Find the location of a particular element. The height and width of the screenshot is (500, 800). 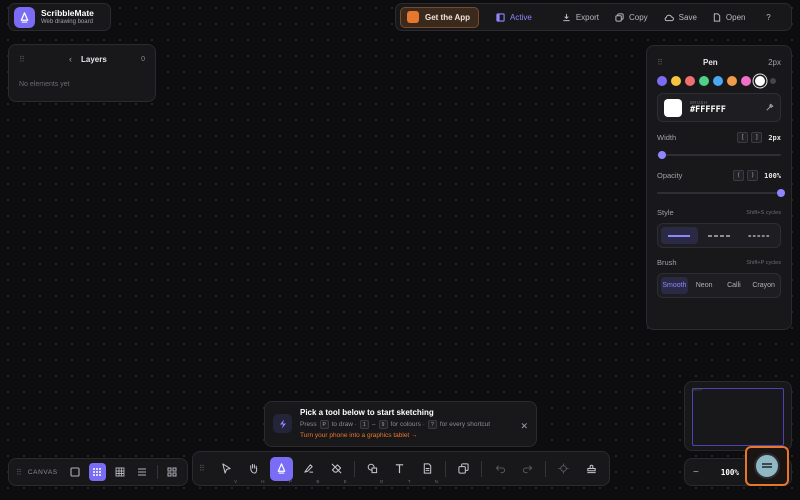

brush-type-selector: Smooth Neon Calli Crayon is located at coordinates (719, 285).